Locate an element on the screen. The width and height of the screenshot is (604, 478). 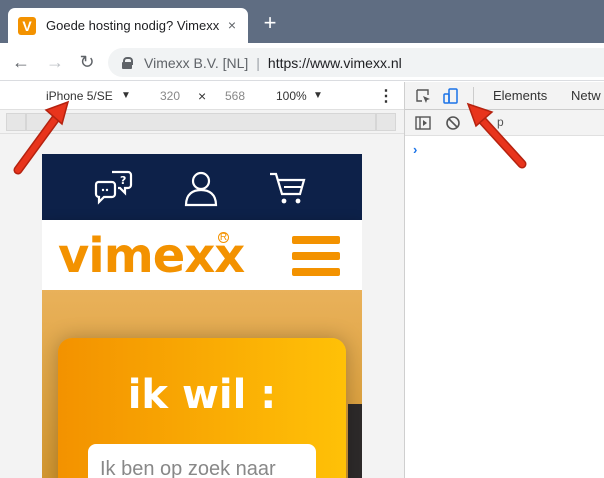
hero-photo is located at coordinates (355, 441).